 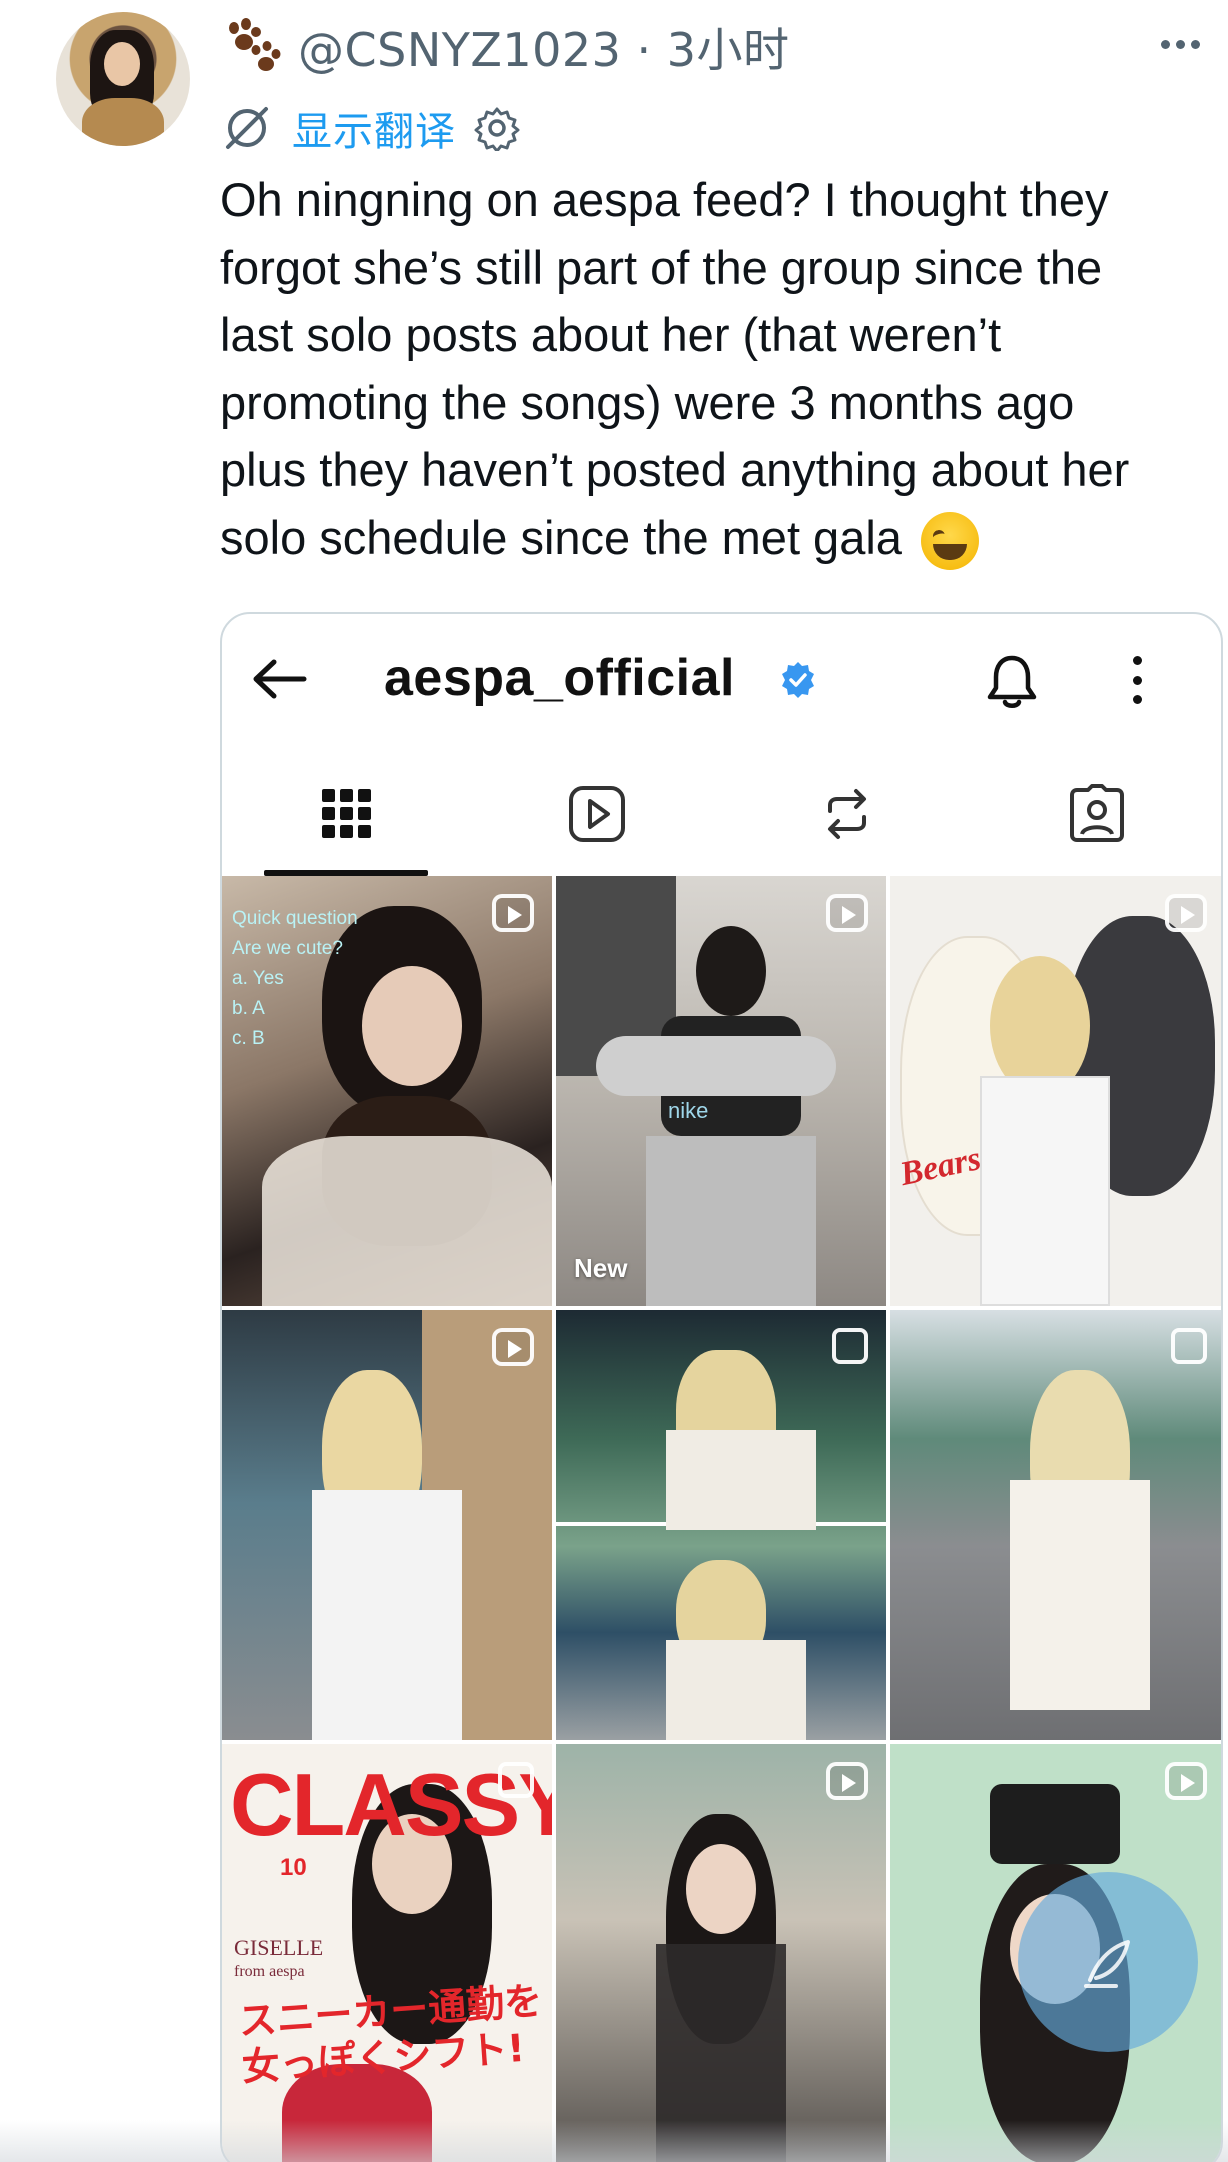 What do you see at coordinates (374, 128) in the screenshot?
I see `show-translation-link: 显示翻译` at bounding box center [374, 128].